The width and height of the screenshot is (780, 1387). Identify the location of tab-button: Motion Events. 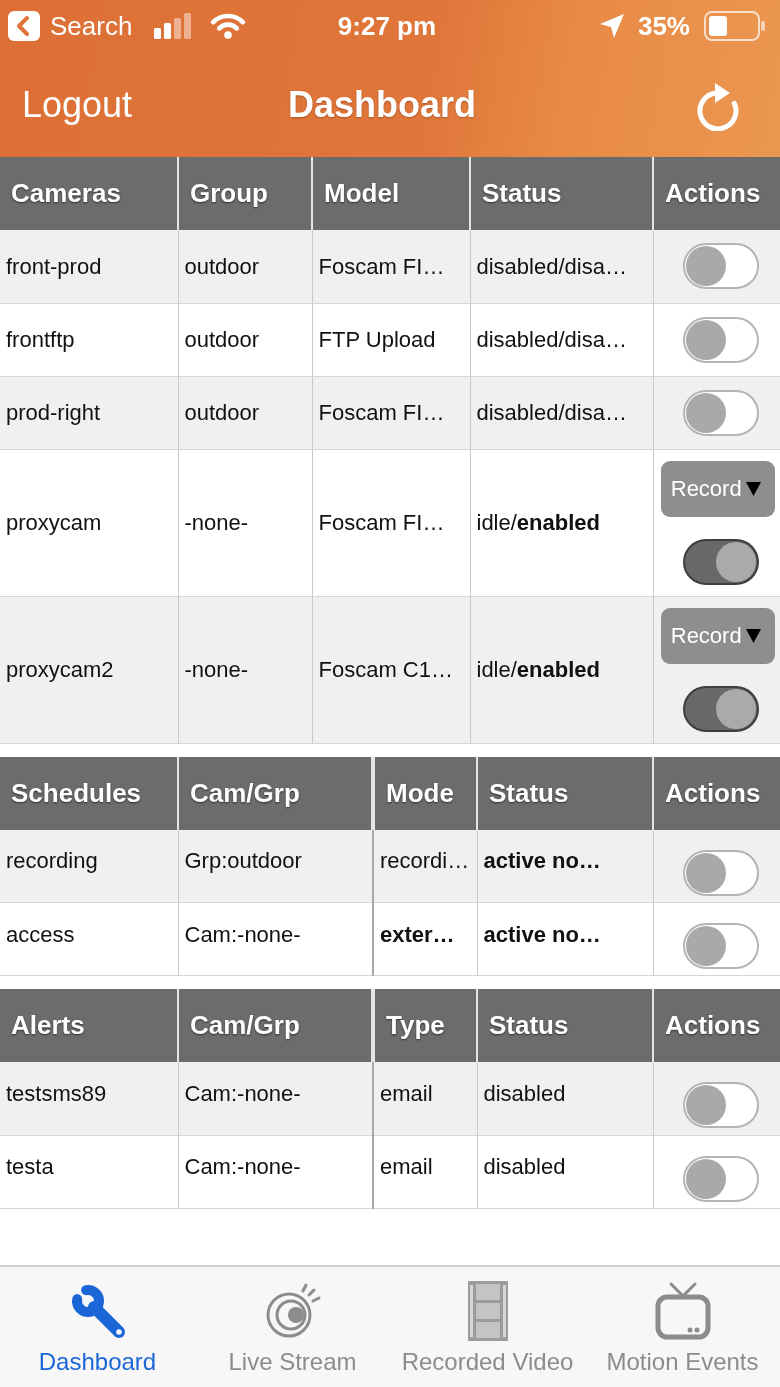
(682, 1327).